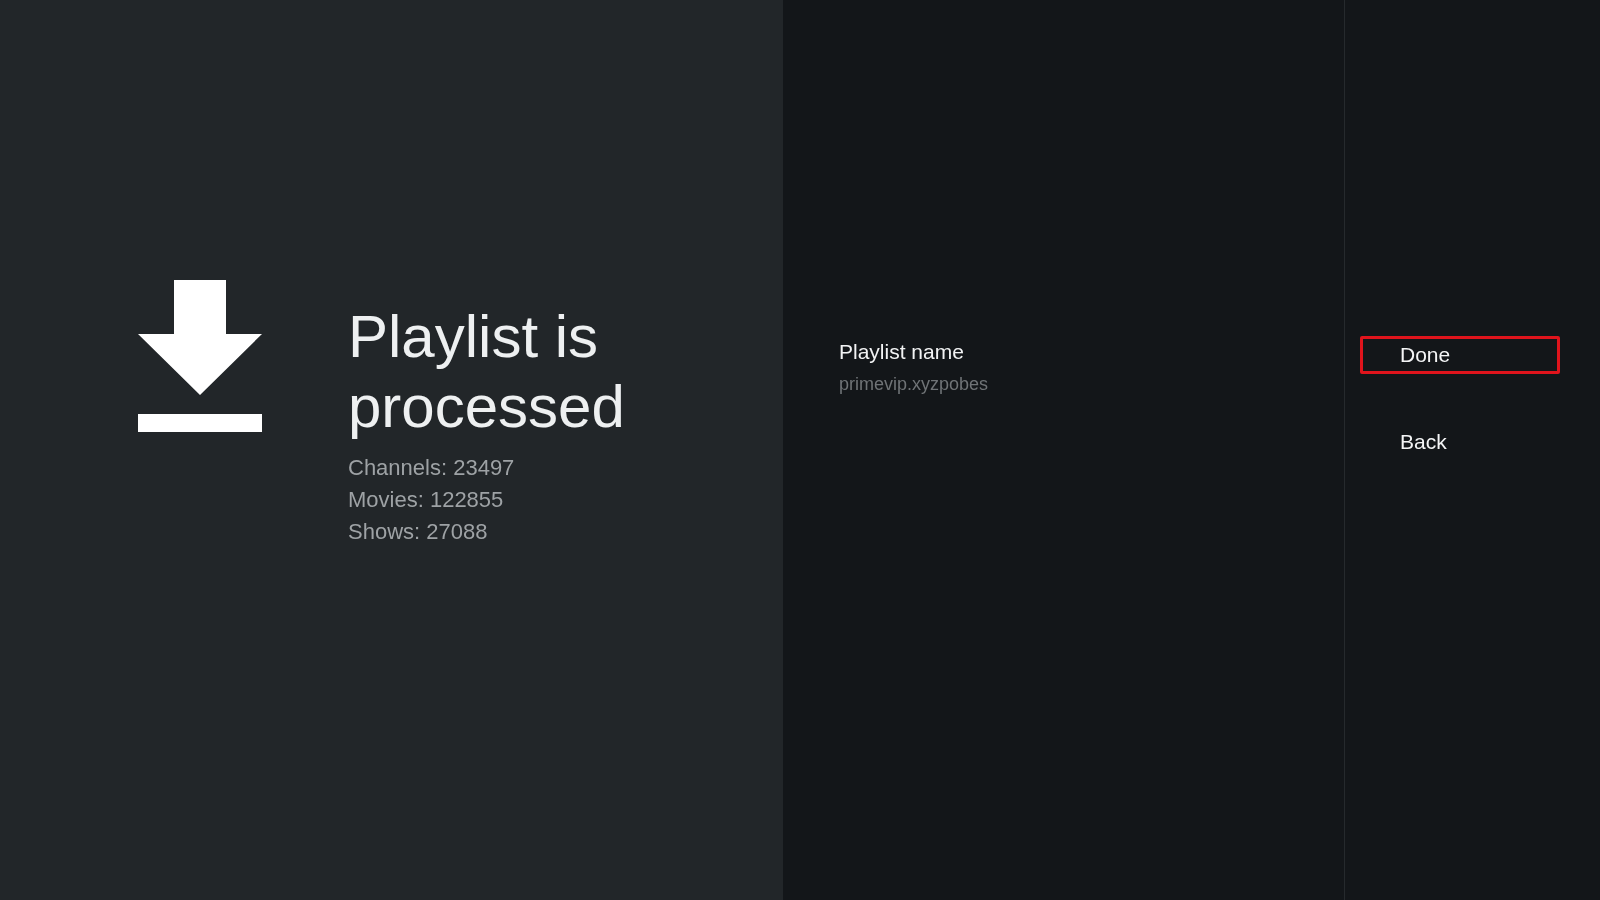 The width and height of the screenshot is (1600, 900). Describe the element at coordinates (487, 372) in the screenshot. I see `status-title: Playlist is processed` at that location.